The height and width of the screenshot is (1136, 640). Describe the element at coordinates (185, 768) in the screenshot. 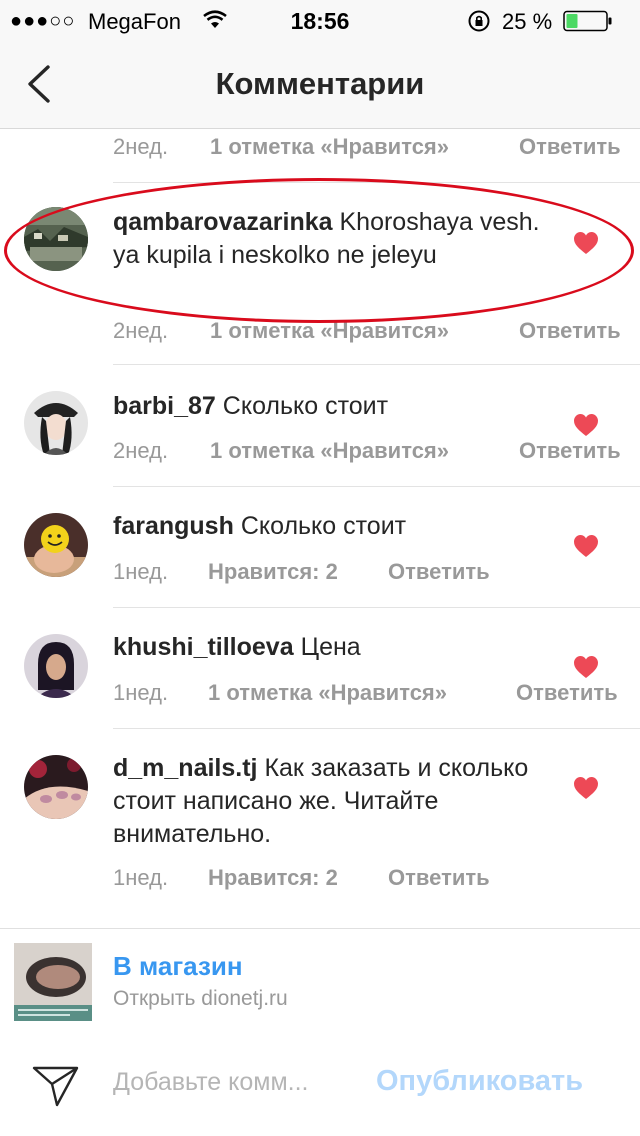

I see `comment-username: d_m_nails.tj` at that location.